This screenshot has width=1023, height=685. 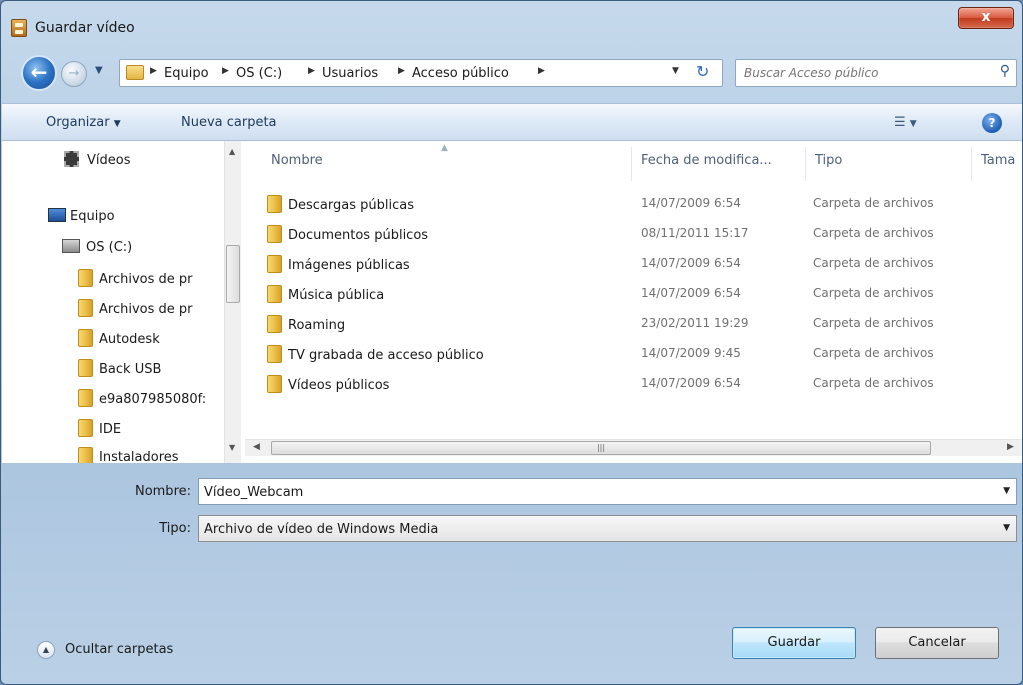 I want to click on scrollbar-thumb: |||, so click(x=601, y=448).